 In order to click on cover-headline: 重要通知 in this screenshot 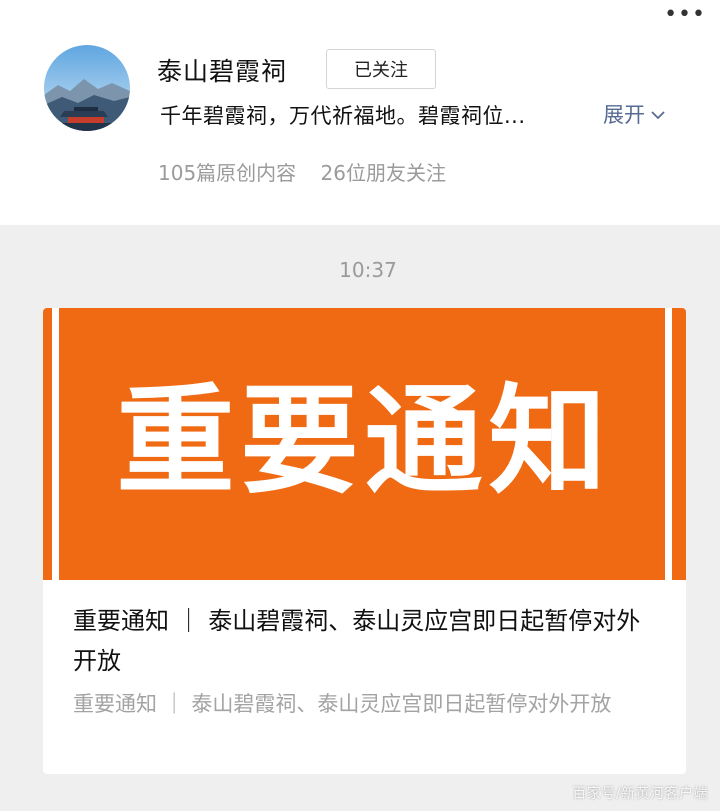, I will do `click(364, 441)`.